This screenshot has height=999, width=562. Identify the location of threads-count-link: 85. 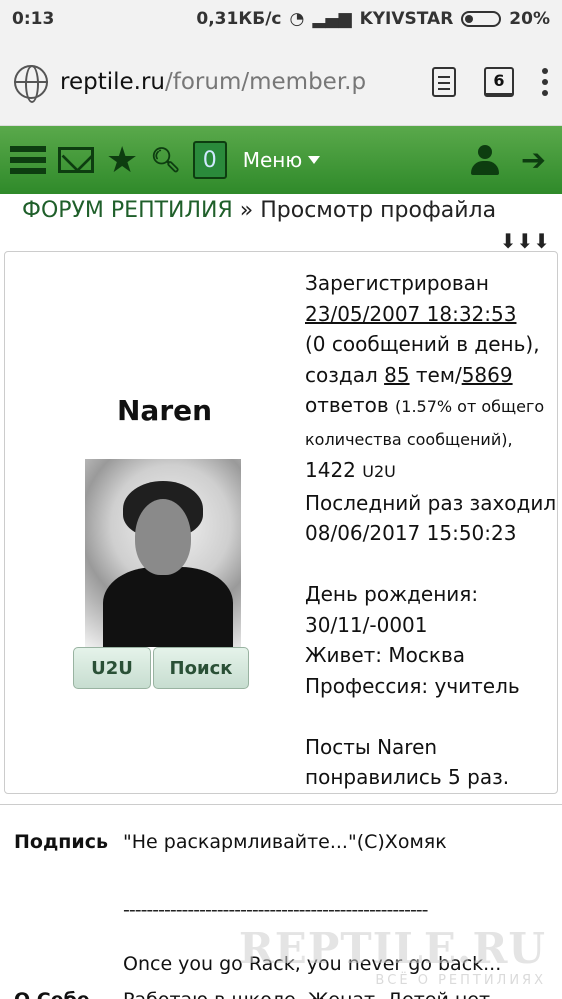
(396, 375).